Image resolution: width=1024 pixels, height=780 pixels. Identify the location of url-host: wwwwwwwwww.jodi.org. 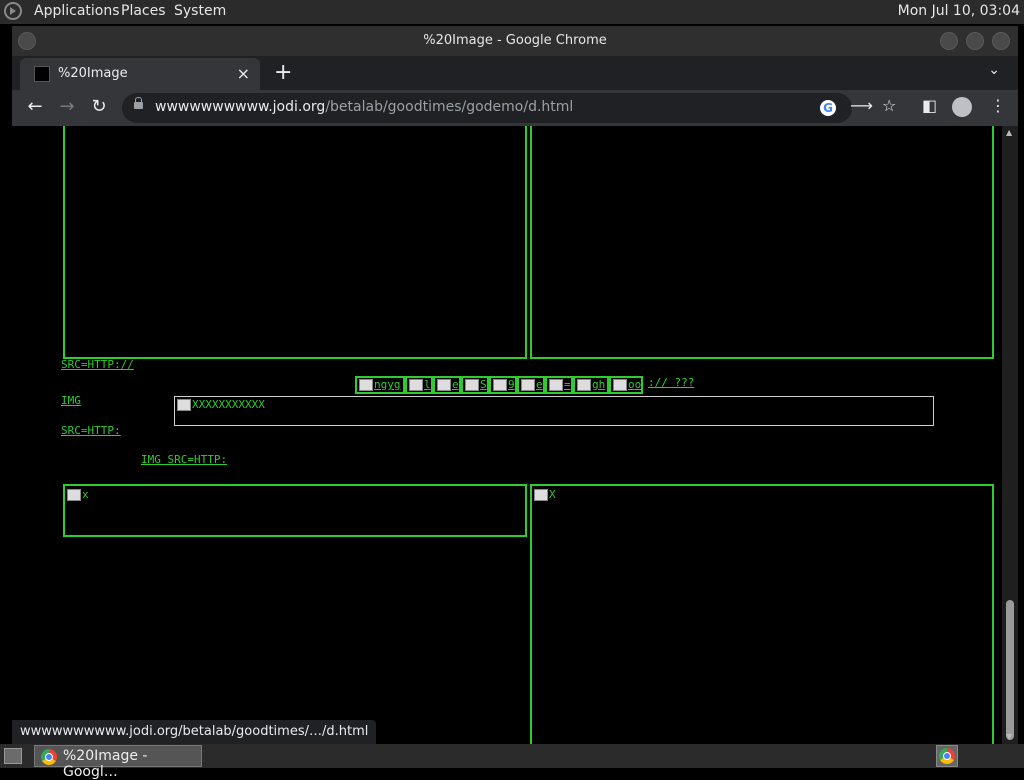
(240, 107).